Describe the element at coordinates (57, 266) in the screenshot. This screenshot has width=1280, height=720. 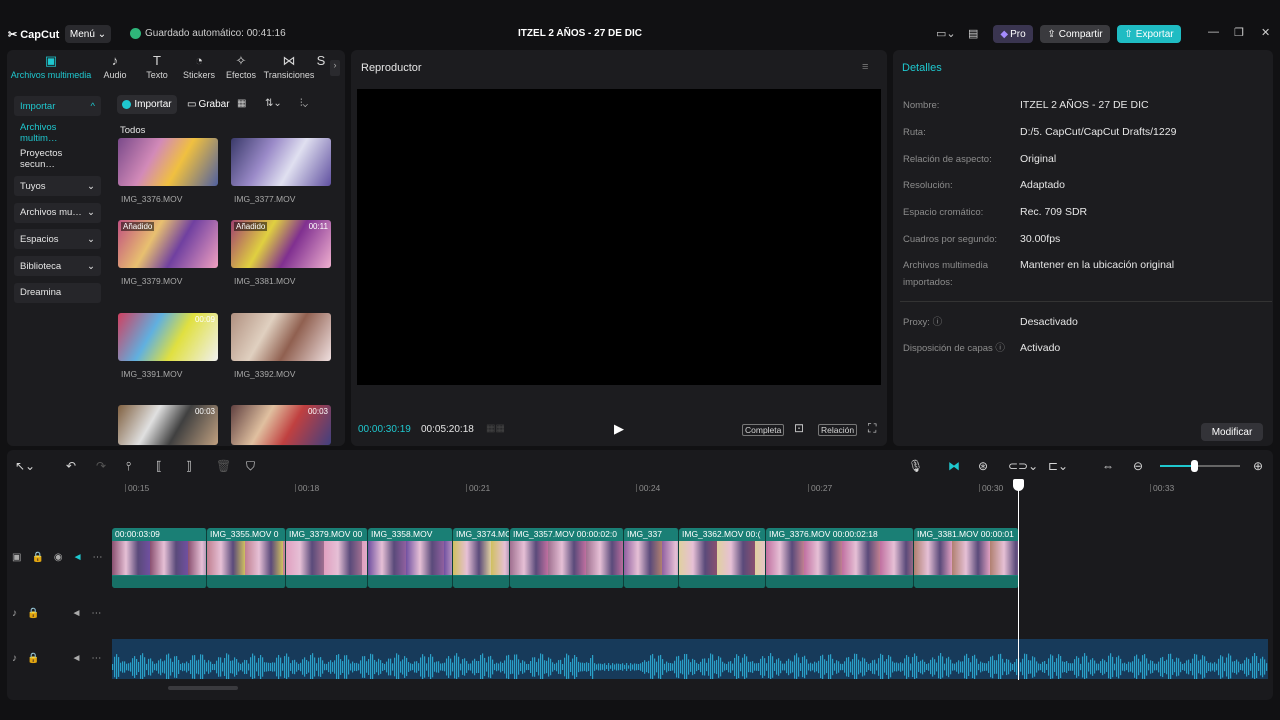
I see `nav-item: Biblioteca ⌄` at that location.